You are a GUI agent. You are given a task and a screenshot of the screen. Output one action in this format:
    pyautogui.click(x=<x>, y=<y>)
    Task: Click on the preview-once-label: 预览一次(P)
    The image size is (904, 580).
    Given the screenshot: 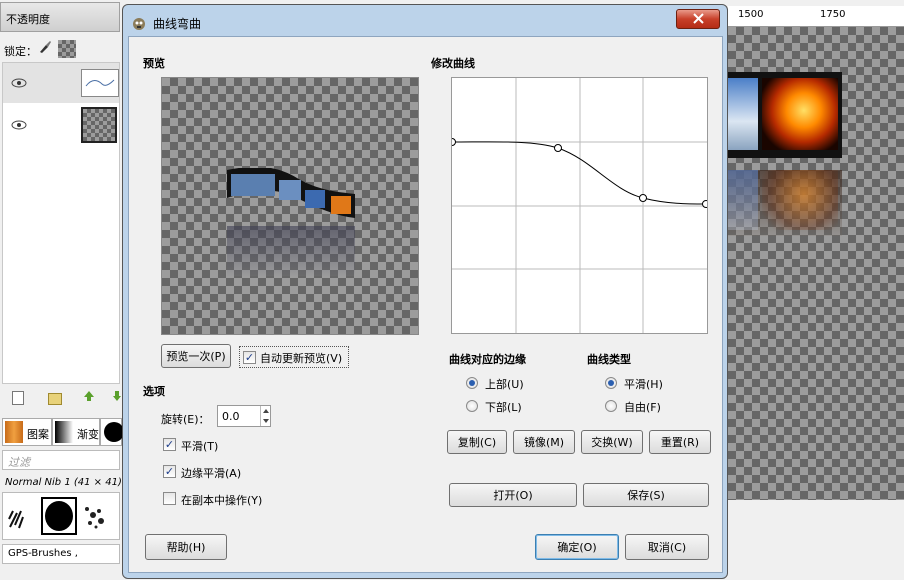 What is the action you would take?
    pyautogui.click(x=196, y=356)
    